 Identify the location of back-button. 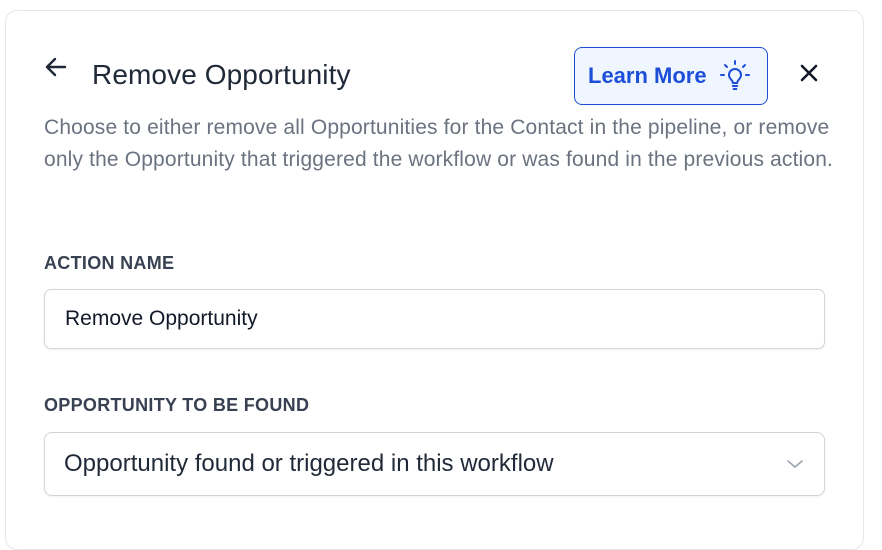
(56, 69).